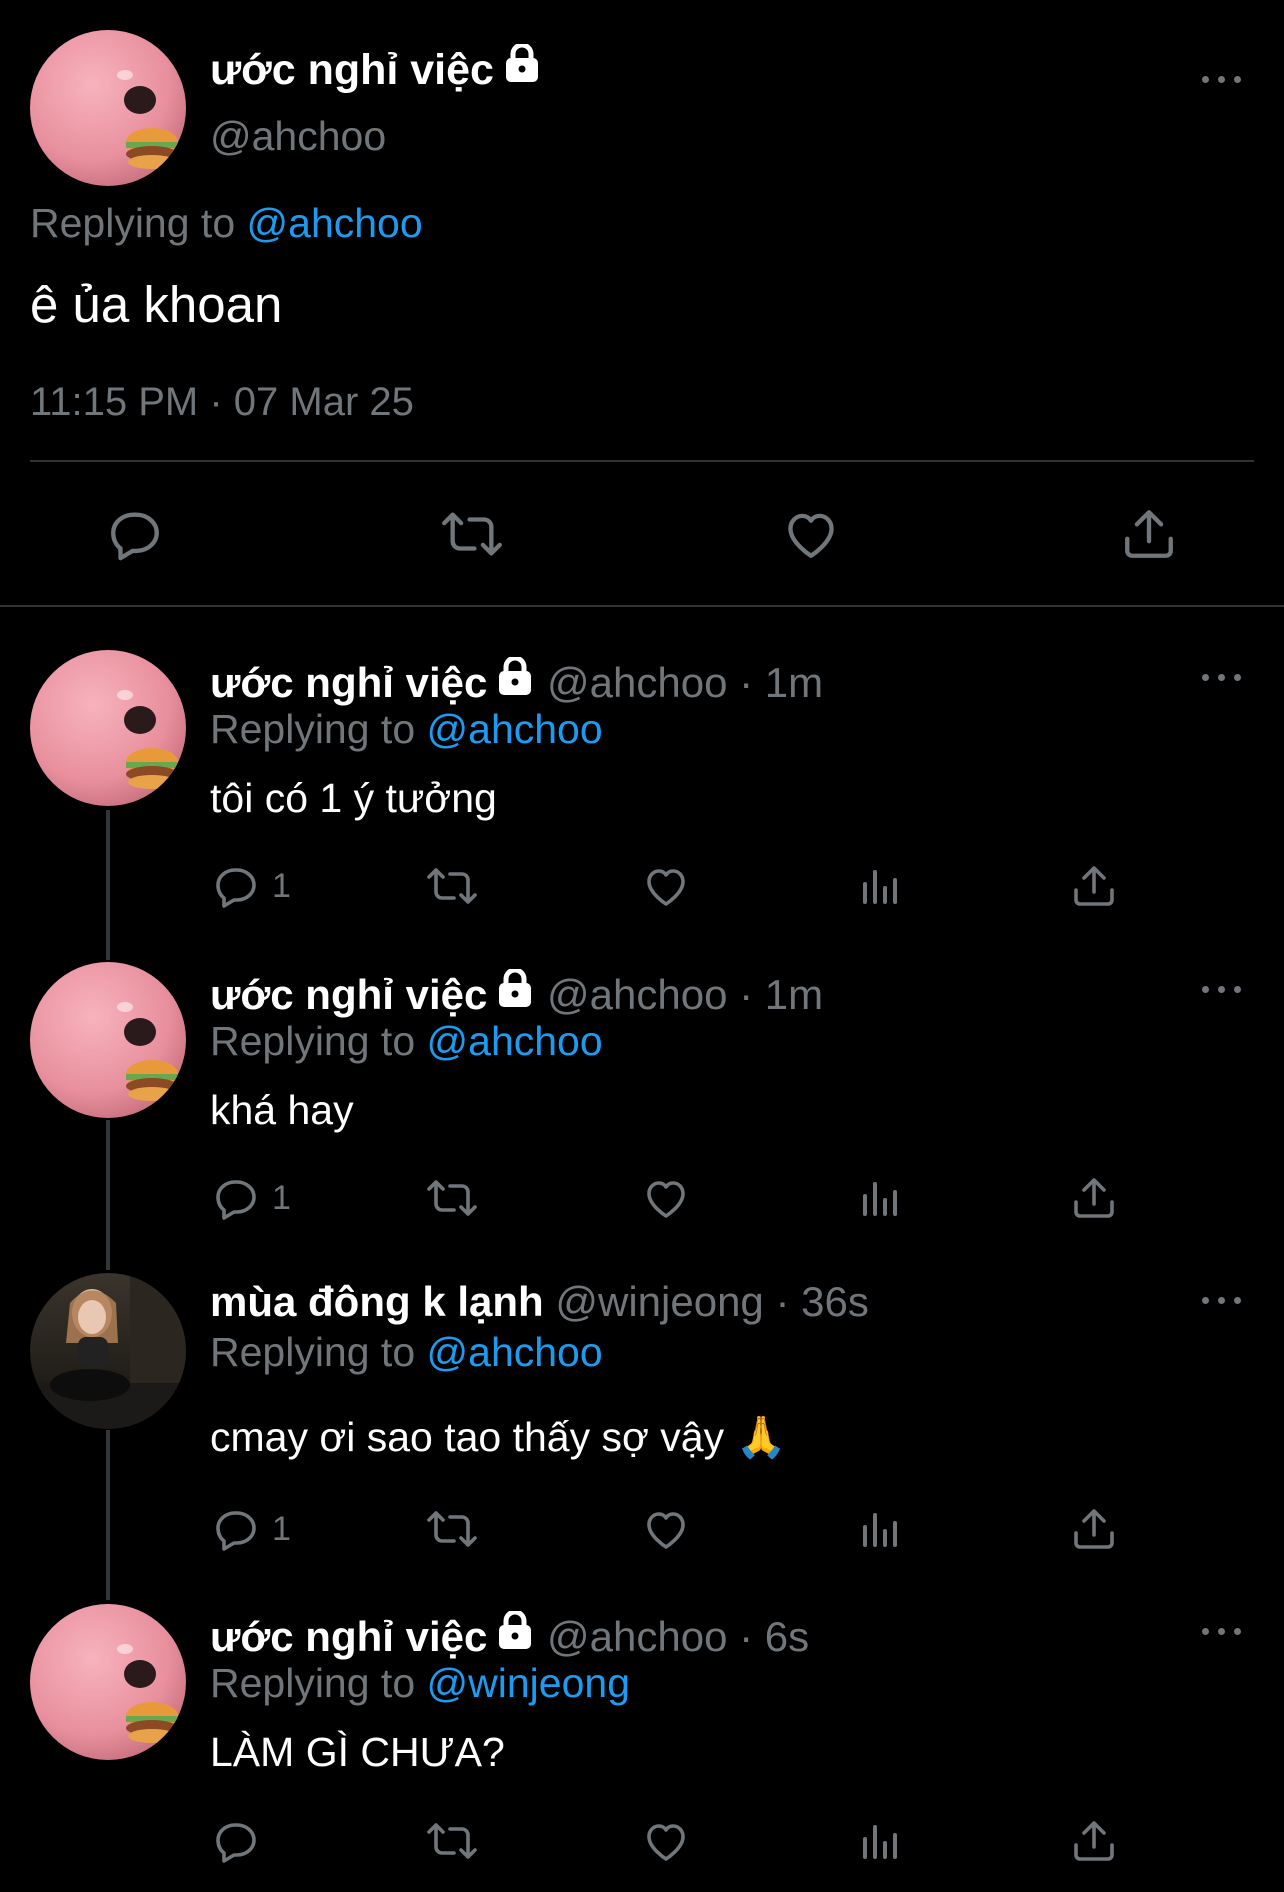 The height and width of the screenshot is (1892, 1284). What do you see at coordinates (659, 1301) in the screenshot?
I see `author-handle: @winjeong` at bounding box center [659, 1301].